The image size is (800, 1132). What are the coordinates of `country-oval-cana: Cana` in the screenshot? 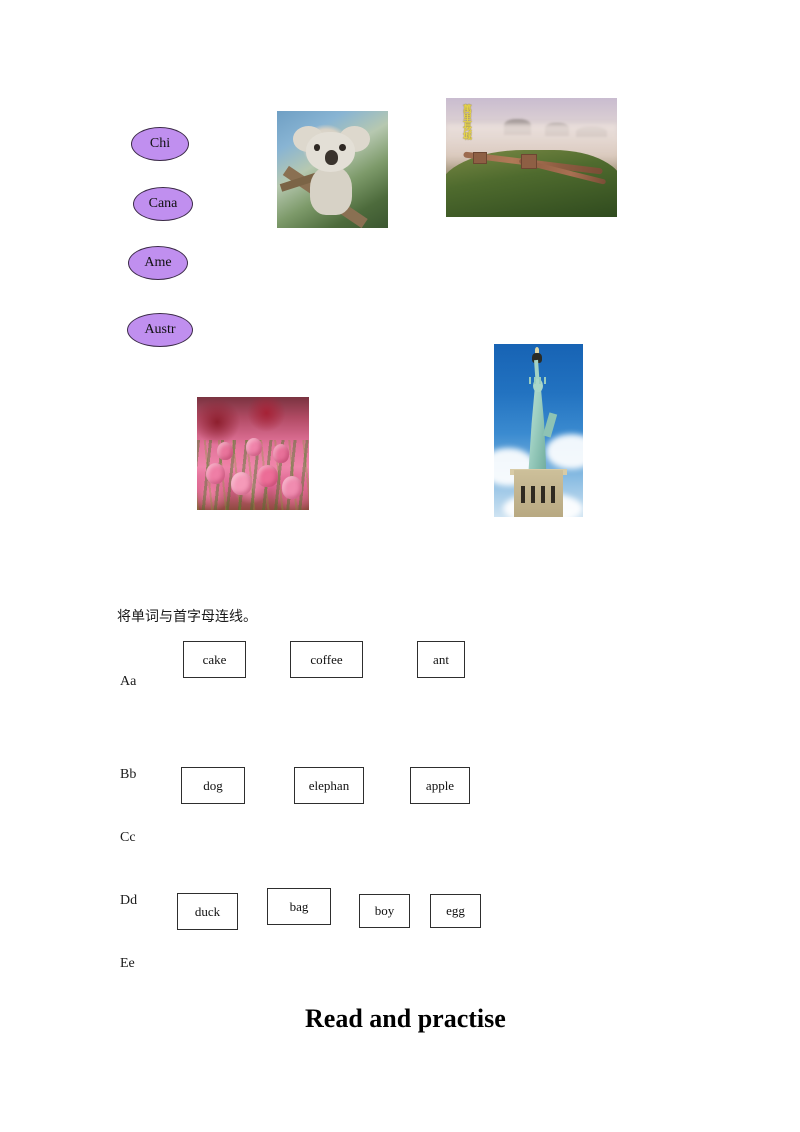 It's located at (163, 204).